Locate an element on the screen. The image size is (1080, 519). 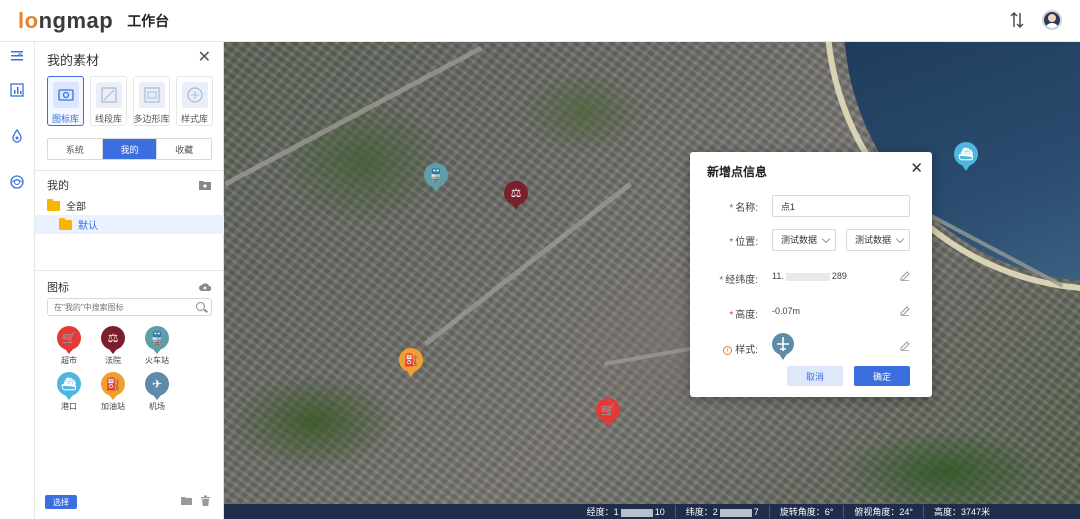
airplane-icon: ✈ is located at coordinates (157, 386).